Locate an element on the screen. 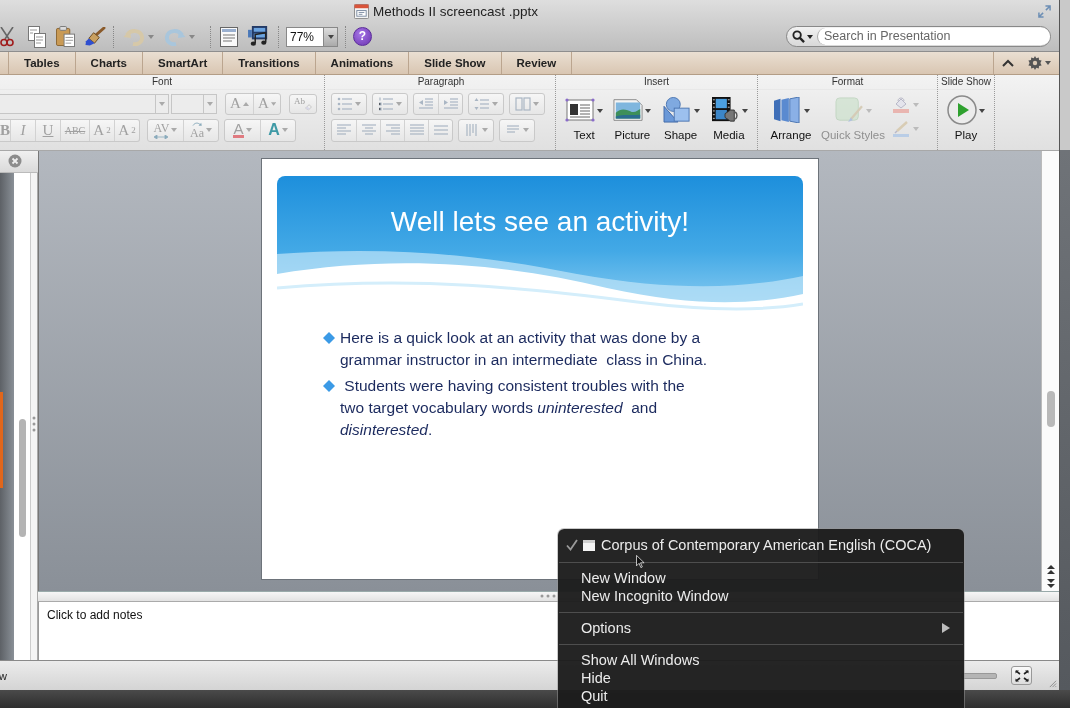 The image size is (1070, 708). vertical-scrollbar is located at coordinates (1050, 370).